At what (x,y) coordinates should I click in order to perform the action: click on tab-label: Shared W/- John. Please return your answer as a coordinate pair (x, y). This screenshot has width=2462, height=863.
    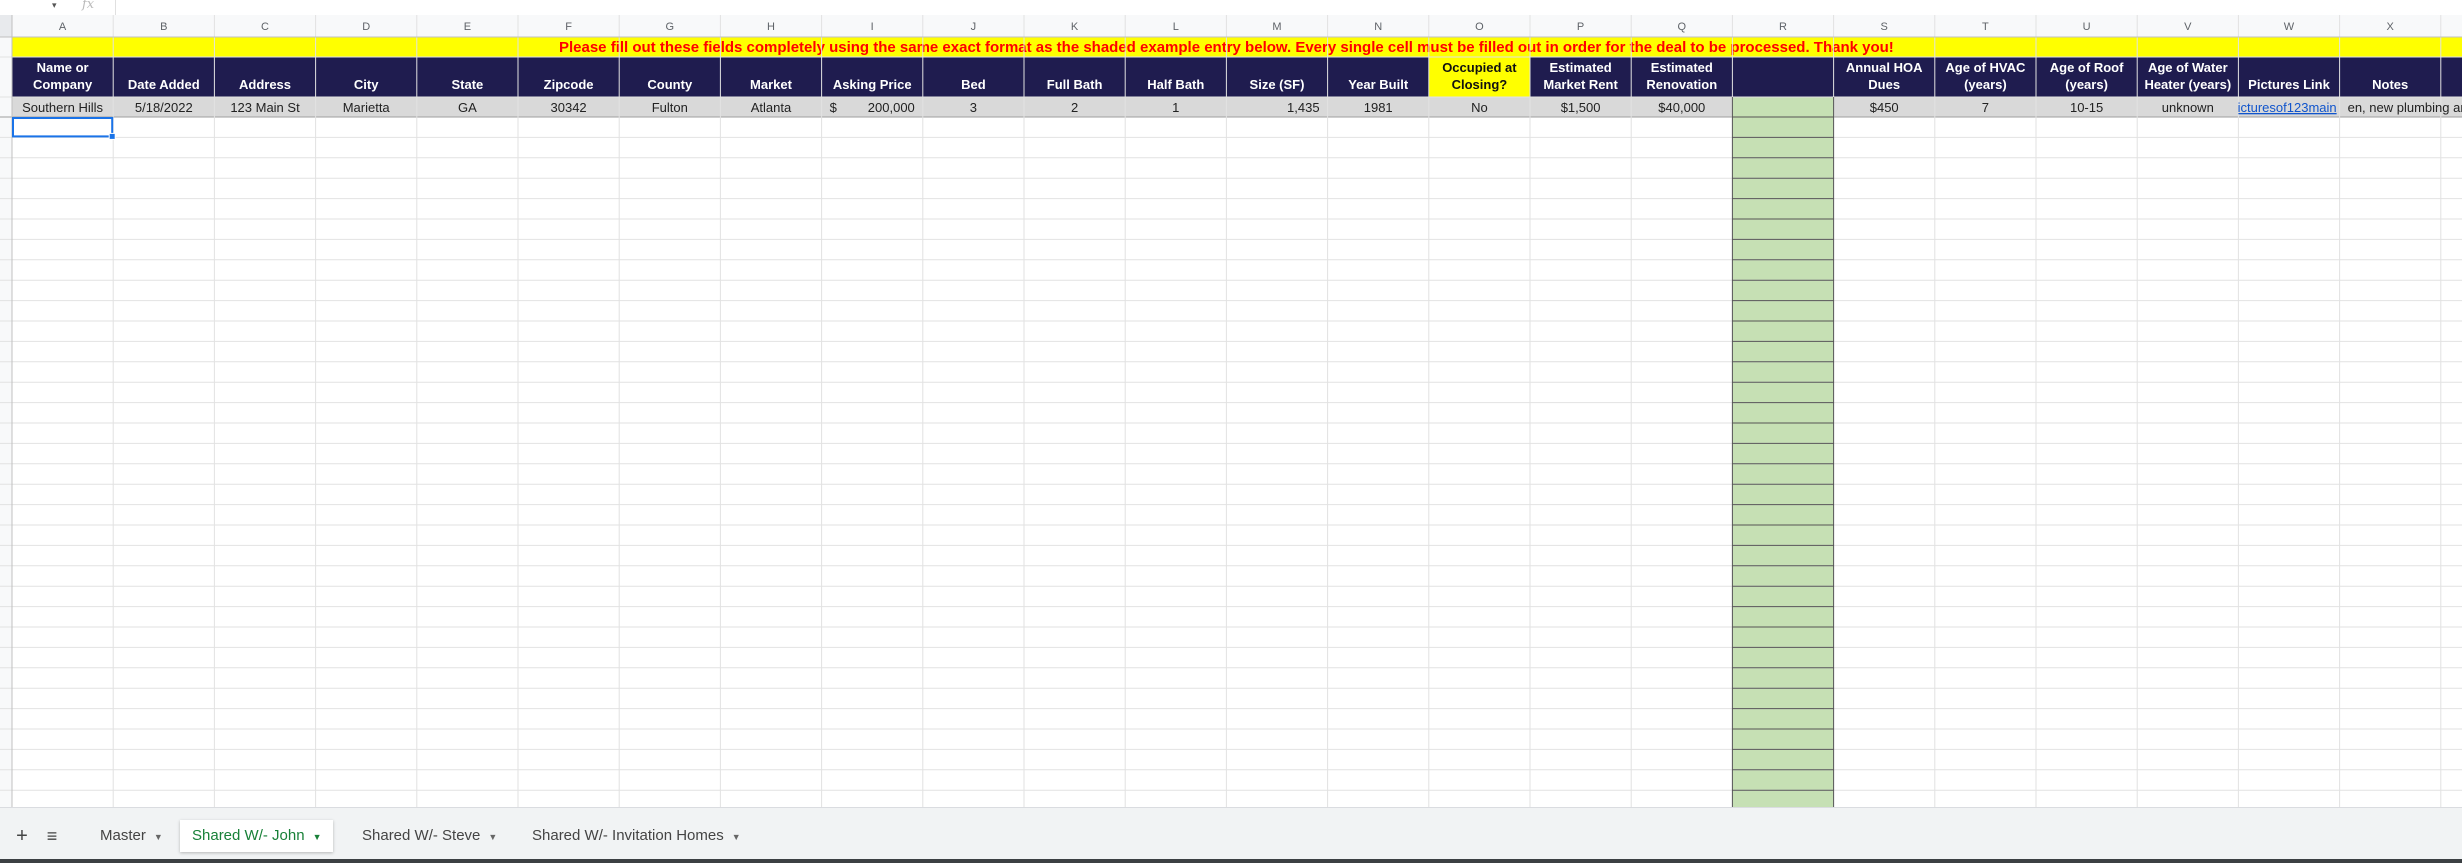
    Looking at the image, I should click on (248, 835).